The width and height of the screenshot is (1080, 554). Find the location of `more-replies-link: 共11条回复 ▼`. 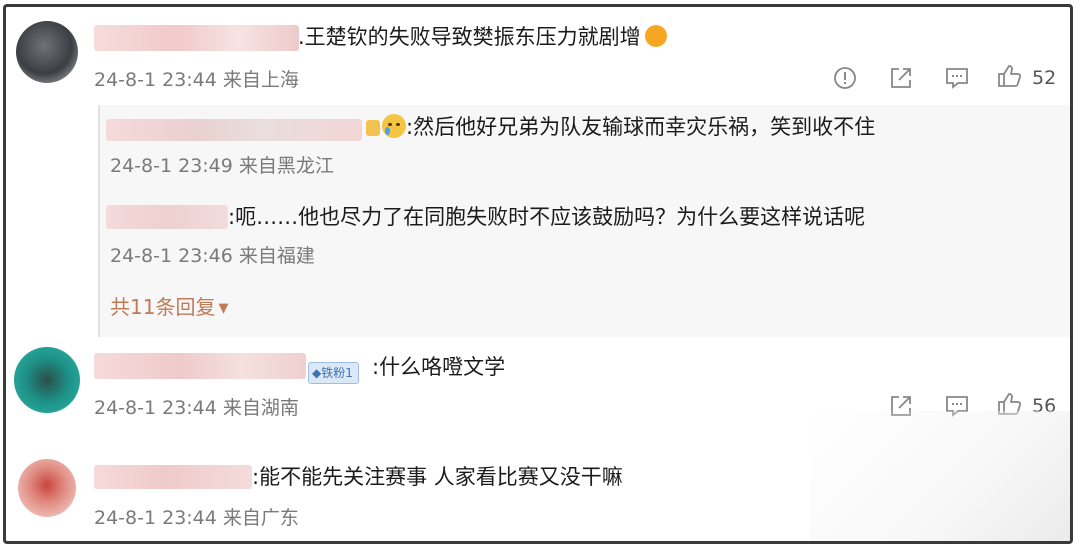

more-replies-link: 共11条回复 ▼ is located at coordinates (169, 308).